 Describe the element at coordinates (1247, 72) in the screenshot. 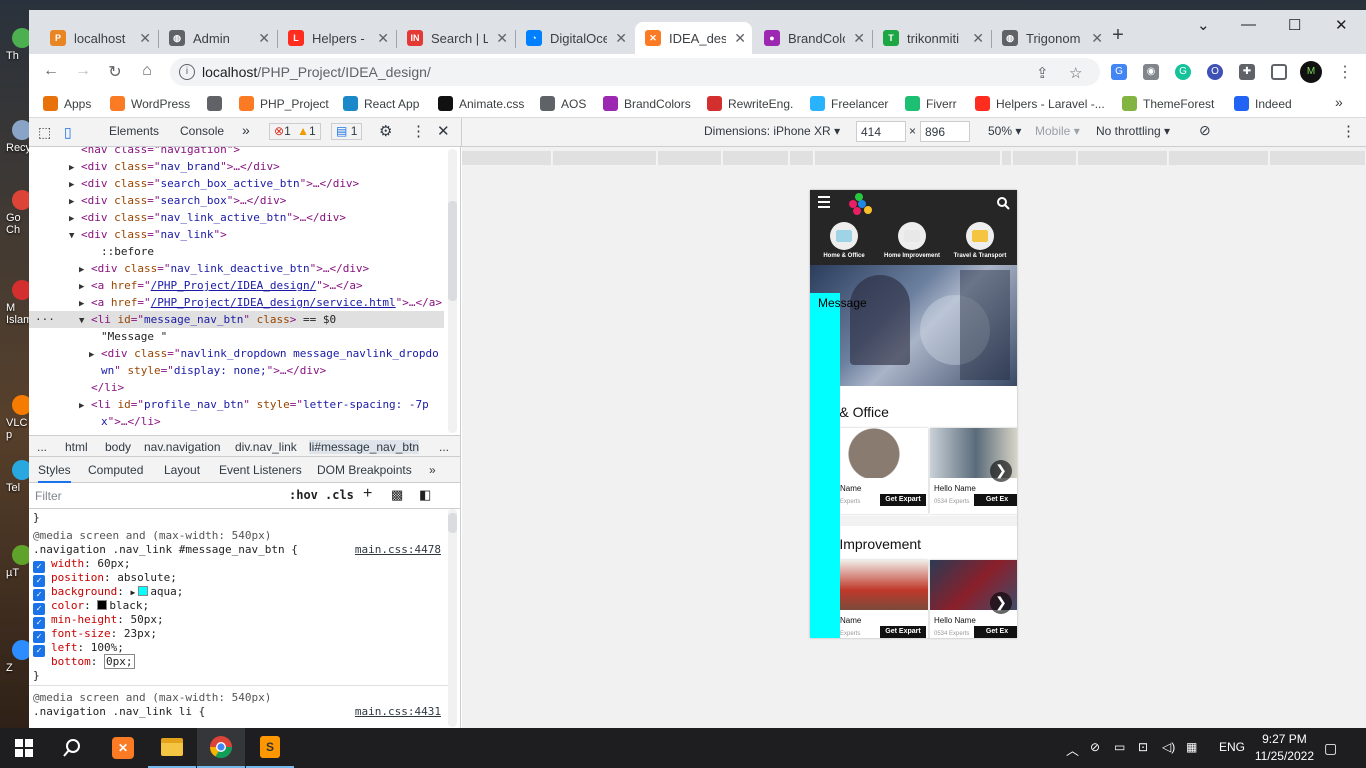

I see `extensions-puzzle-icon: ✚` at that location.